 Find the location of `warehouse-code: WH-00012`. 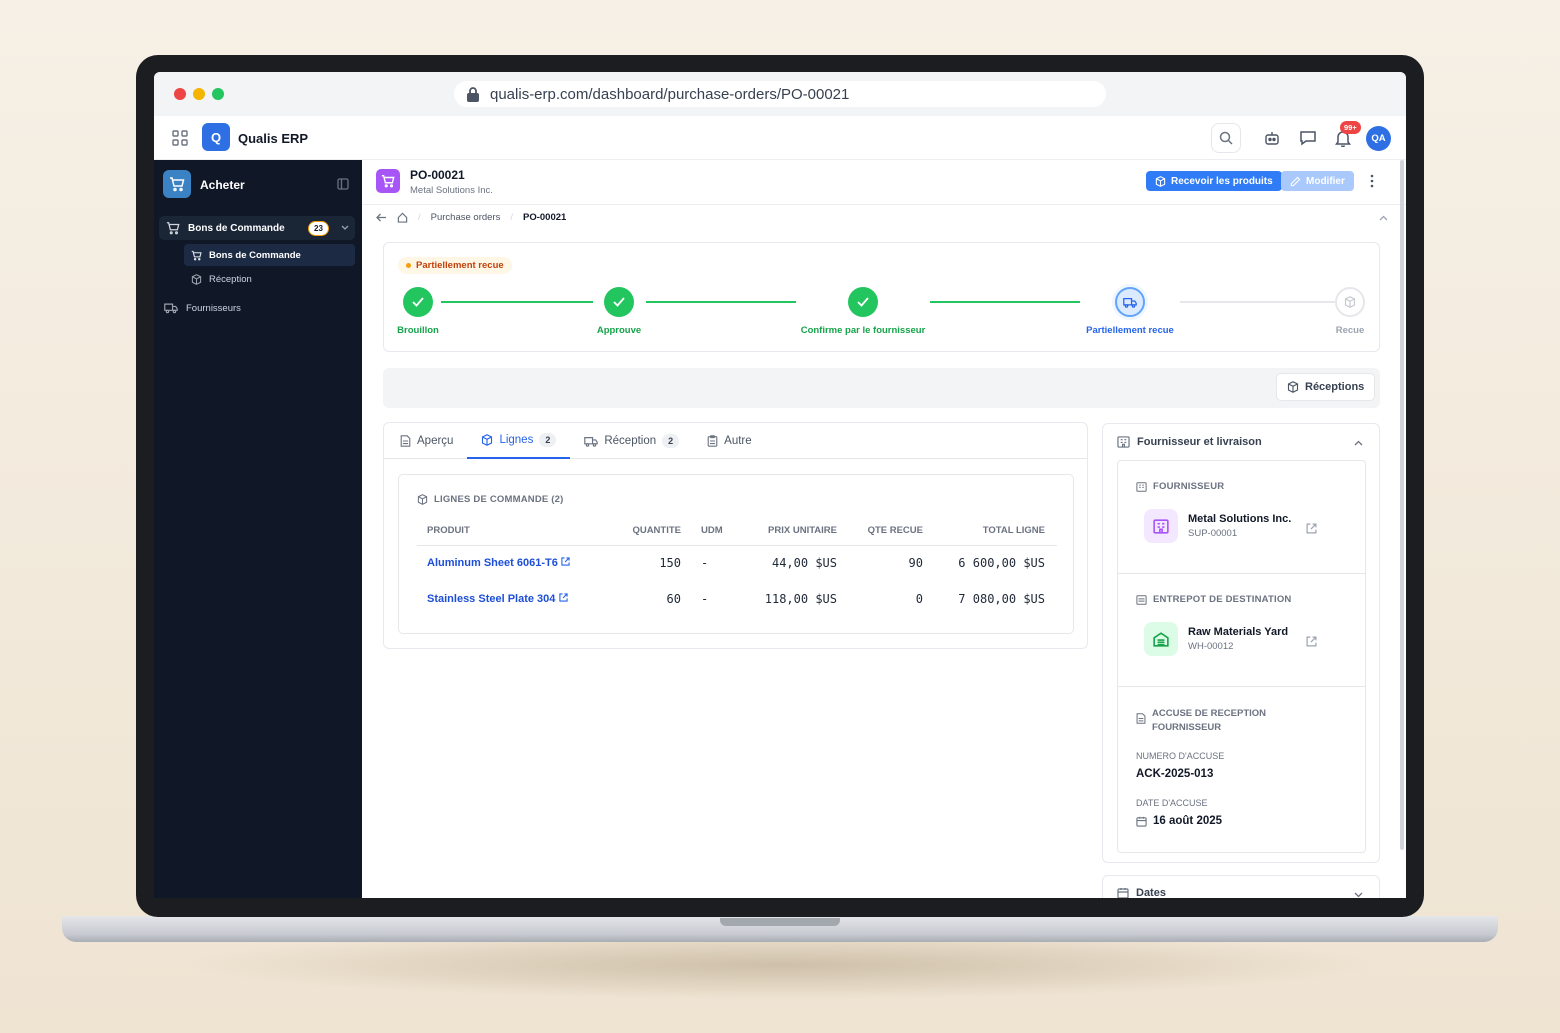

warehouse-code: WH-00012 is located at coordinates (1211, 646).